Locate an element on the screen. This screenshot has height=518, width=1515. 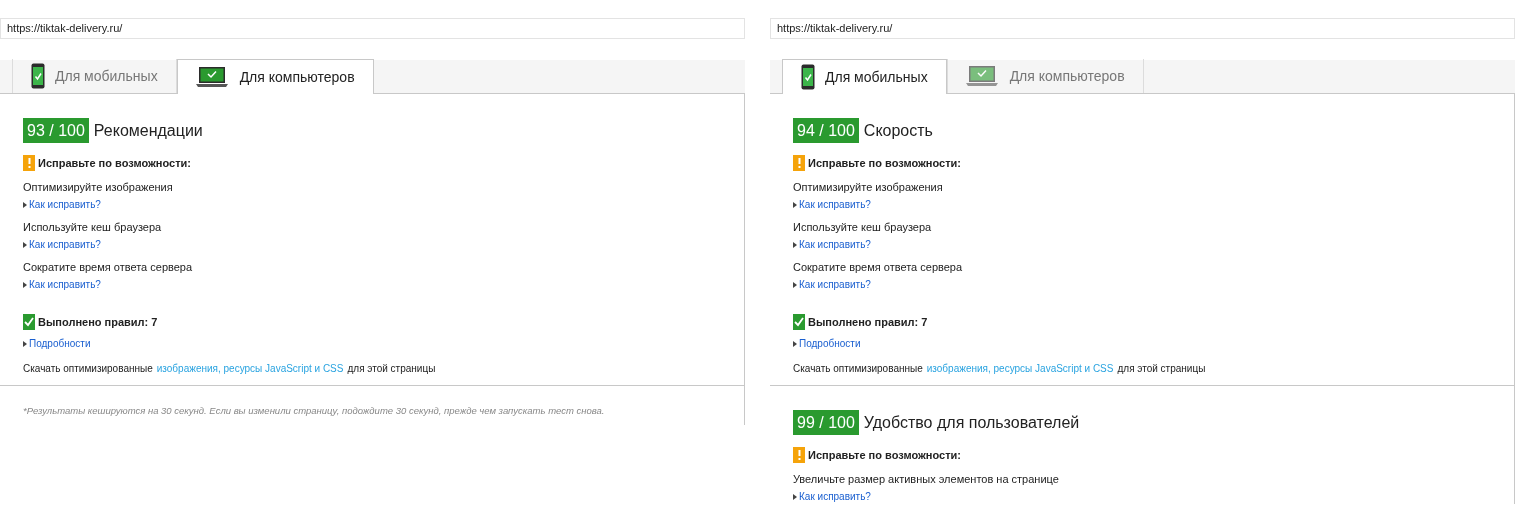
score-badge: 99 / 100 is located at coordinates (826, 422).